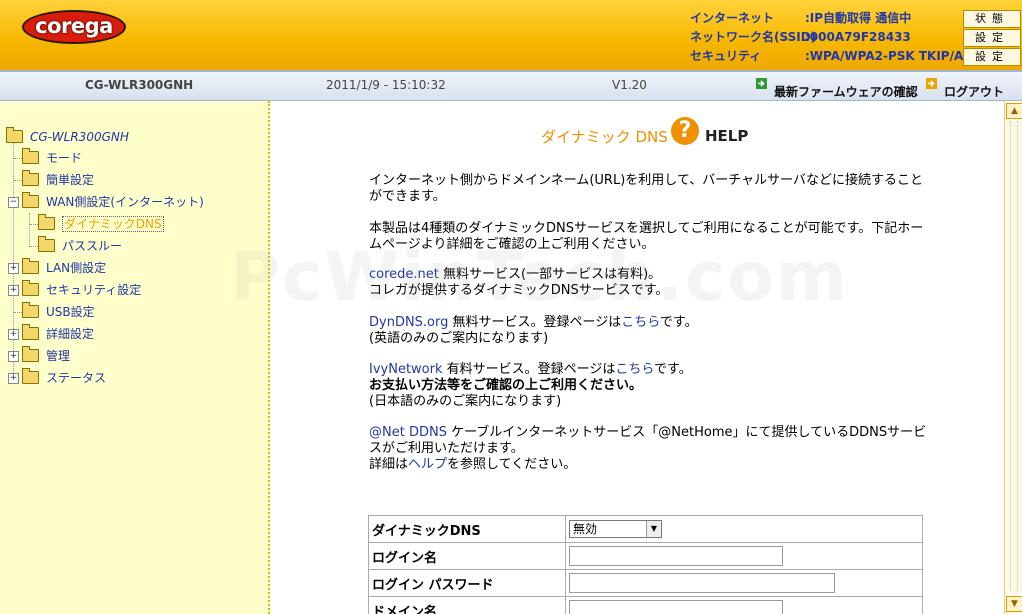  Describe the element at coordinates (1014, 604) in the screenshot. I see `scroll-down-icon: ▼` at that location.